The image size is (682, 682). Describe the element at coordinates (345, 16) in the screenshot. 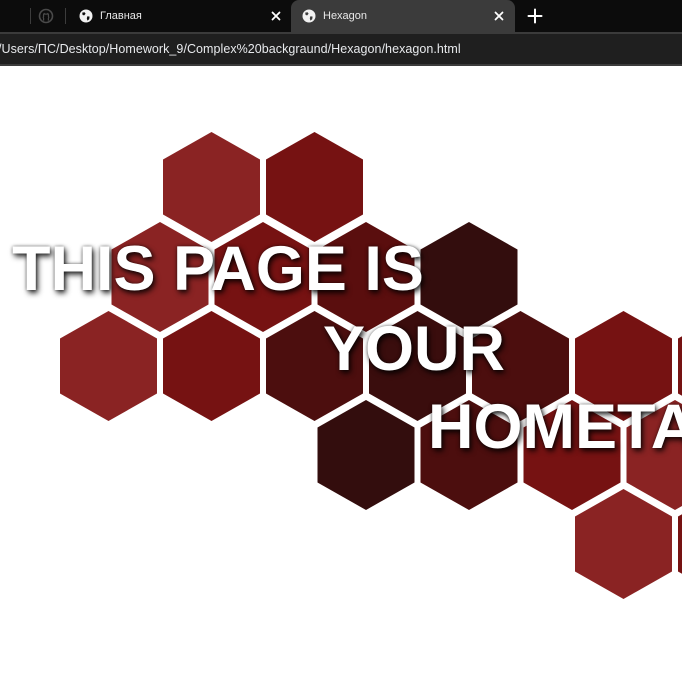

I see `tab-title: Hexagon` at that location.